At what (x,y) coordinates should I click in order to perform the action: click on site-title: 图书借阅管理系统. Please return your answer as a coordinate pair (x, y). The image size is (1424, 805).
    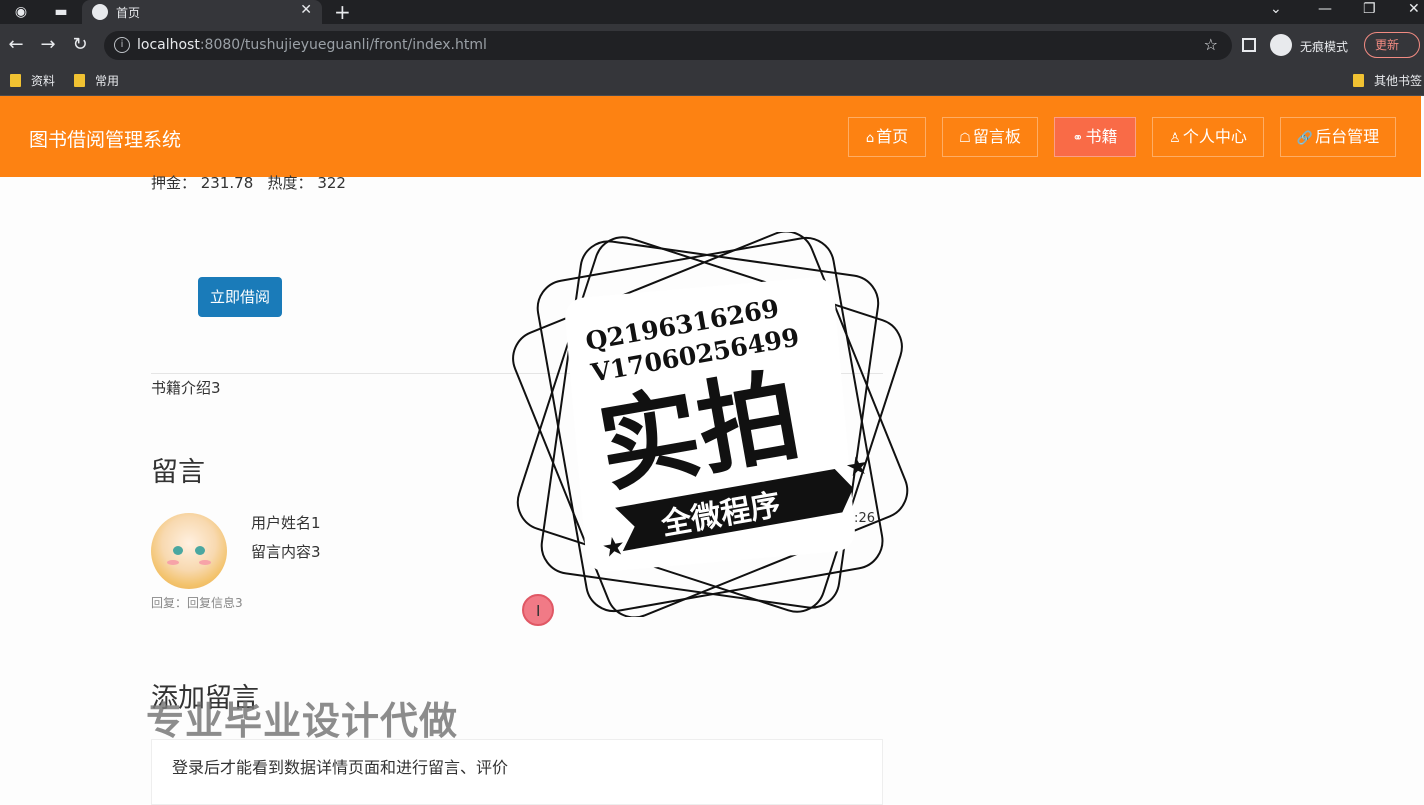
    Looking at the image, I should click on (105, 140).